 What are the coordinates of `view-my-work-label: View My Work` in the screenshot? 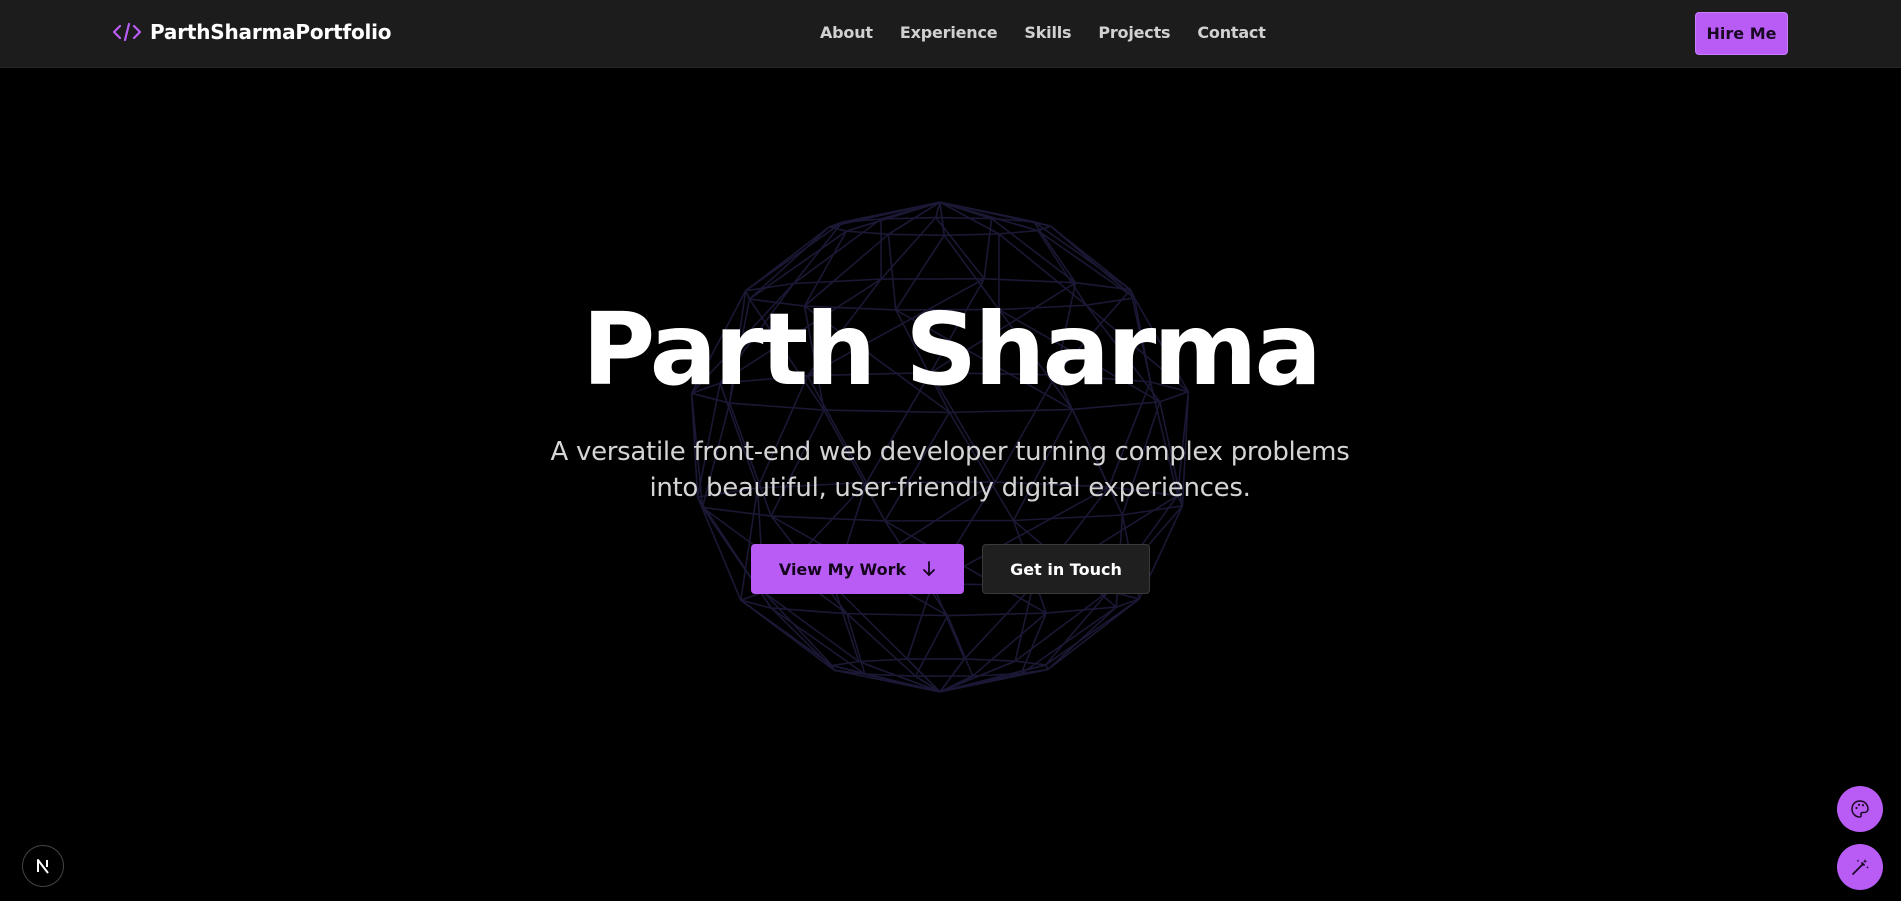 It's located at (842, 569).